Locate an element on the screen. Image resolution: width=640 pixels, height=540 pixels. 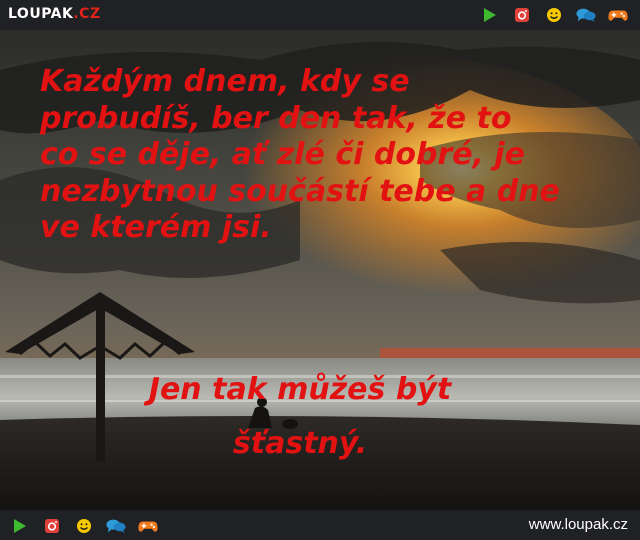
top-bar: LOUPAK.CZ is located at coordinates (320, 15).